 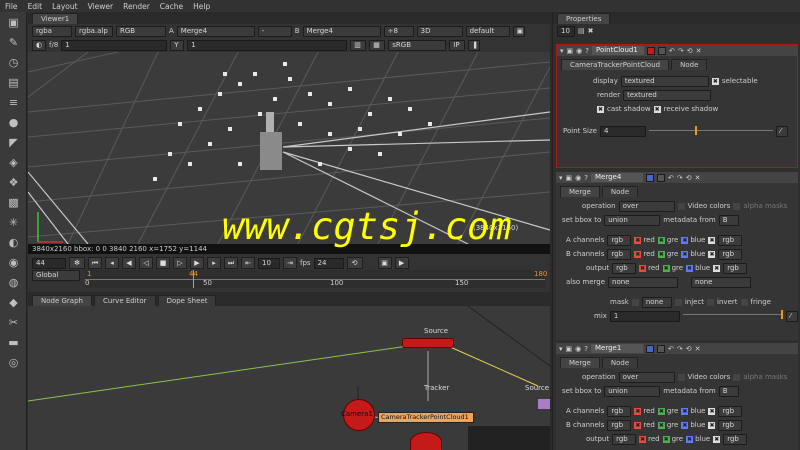 I want to click on tab-dope-sheet: Dope Sheet, so click(x=187, y=300).